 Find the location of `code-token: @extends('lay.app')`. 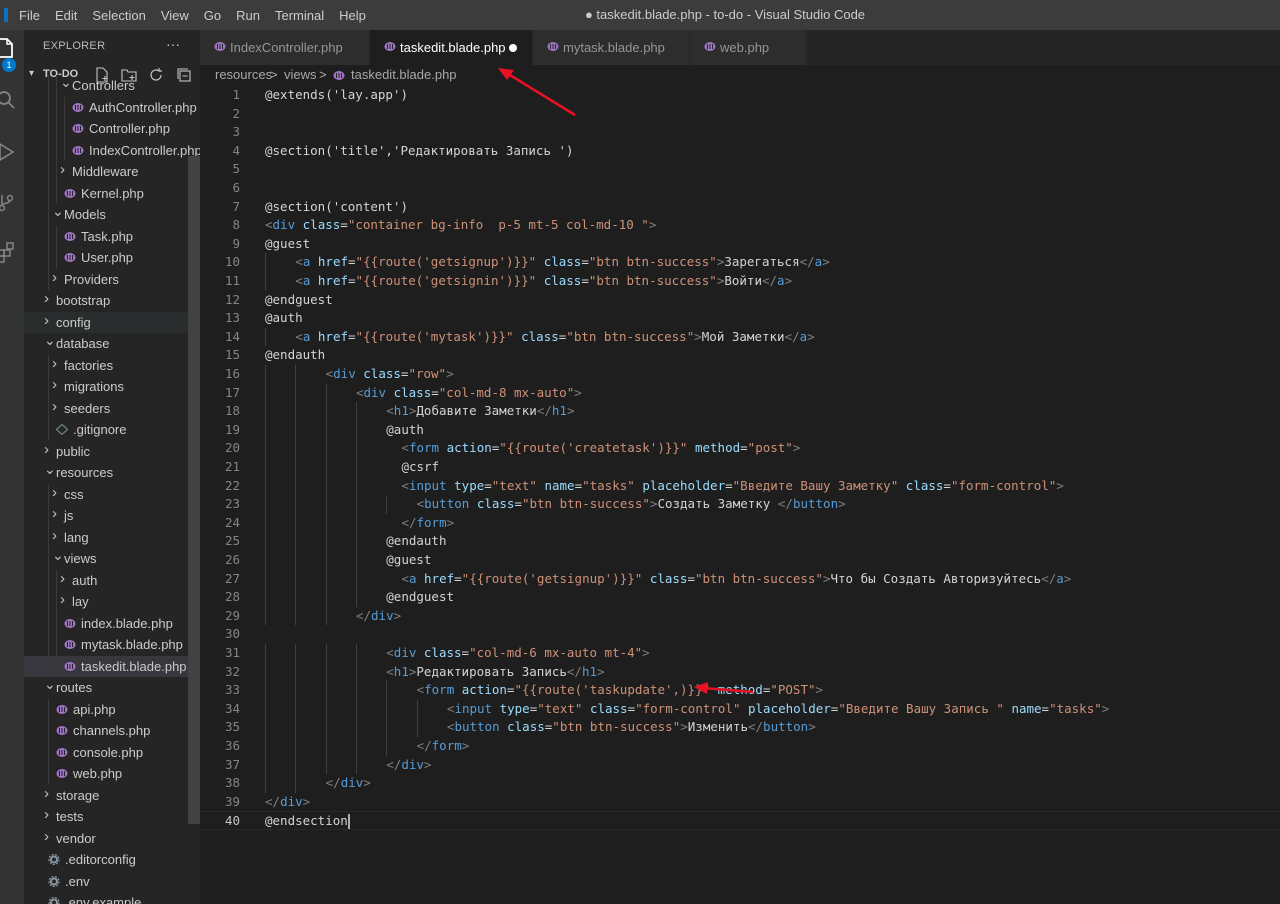

code-token: @extends('lay.app') is located at coordinates (336, 94).